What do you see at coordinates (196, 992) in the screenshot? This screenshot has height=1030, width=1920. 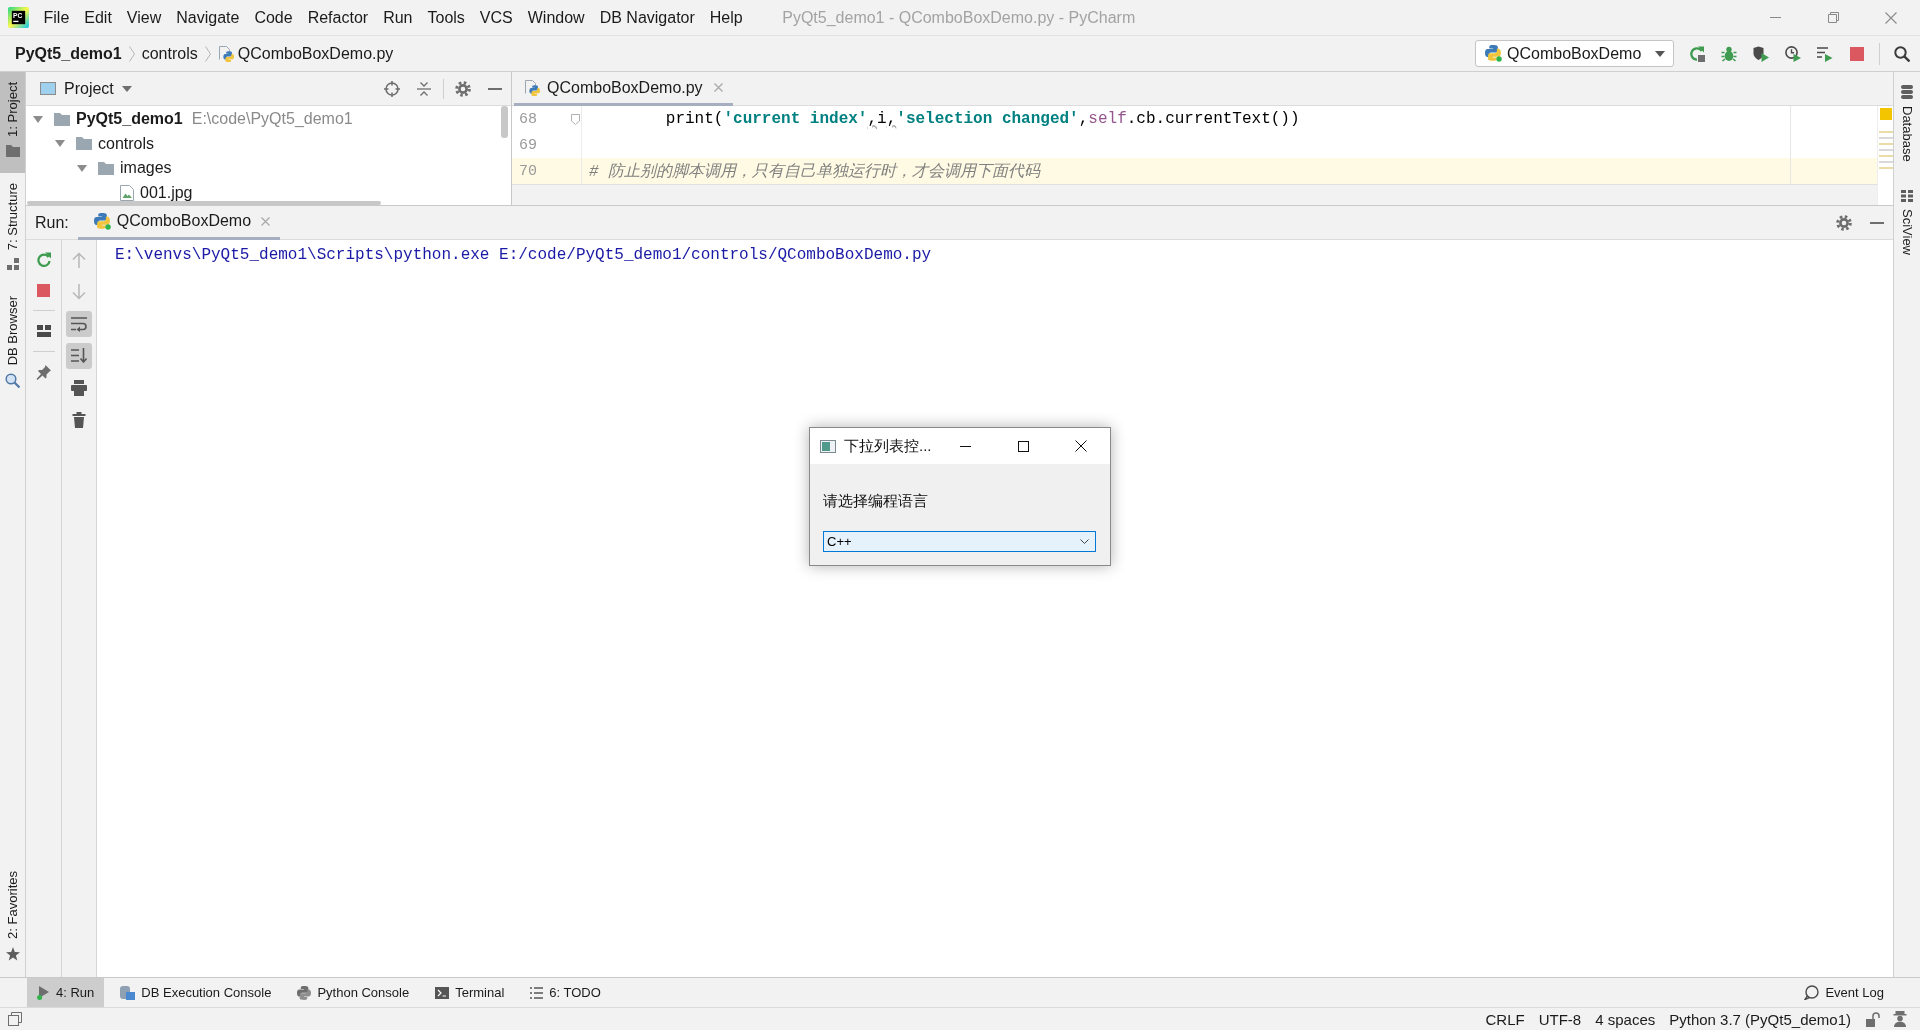 I see `tool-window-tab: DB Execution Console` at bounding box center [196, 992].